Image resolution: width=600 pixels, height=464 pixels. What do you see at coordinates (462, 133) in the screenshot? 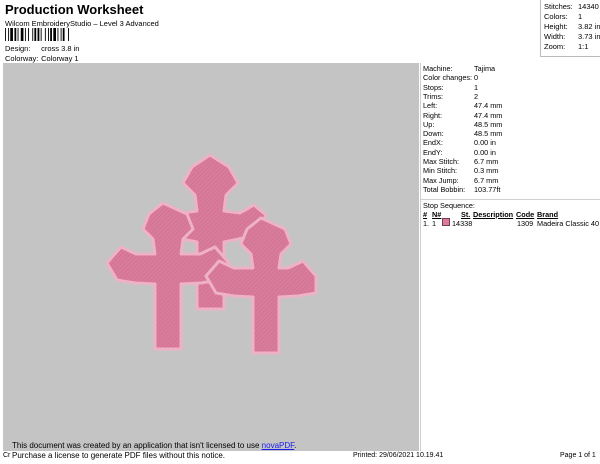
I see `stat-row: Down: 48.5 mm` at bounding box center [462, 133].